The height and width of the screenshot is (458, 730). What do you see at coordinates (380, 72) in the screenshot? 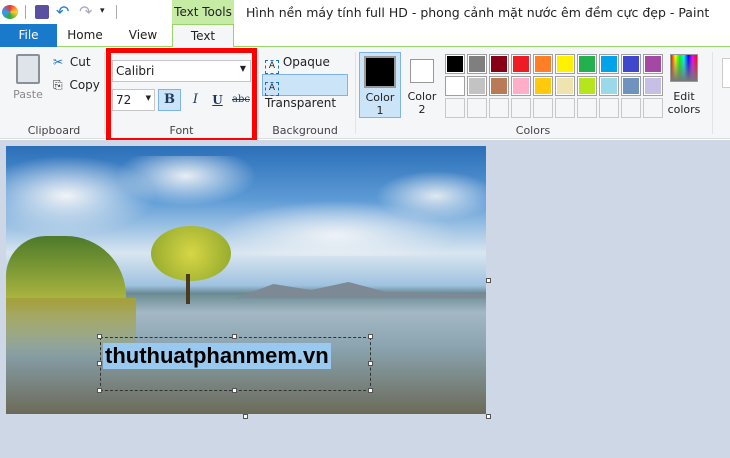
I see `color1-swatch` at bounding box center [380, 72].